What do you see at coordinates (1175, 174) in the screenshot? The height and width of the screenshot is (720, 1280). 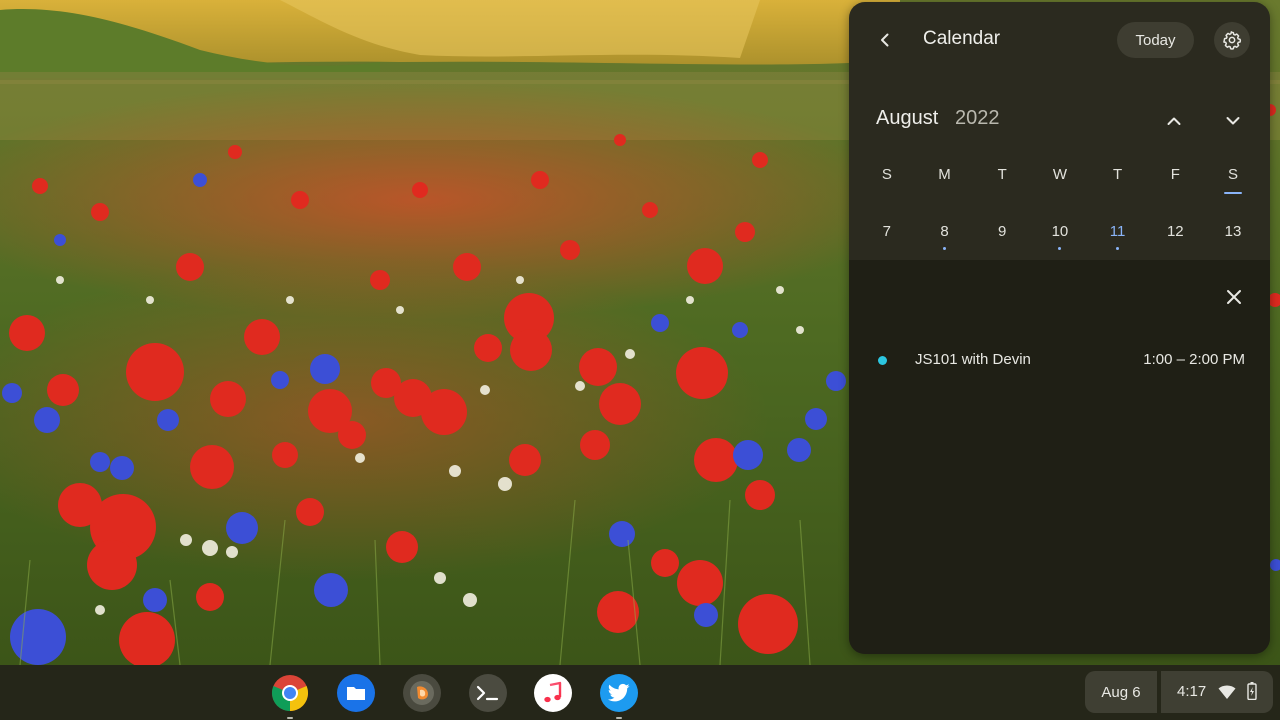 I see `weekday-friday: F` at bounding box center [1175, 174].